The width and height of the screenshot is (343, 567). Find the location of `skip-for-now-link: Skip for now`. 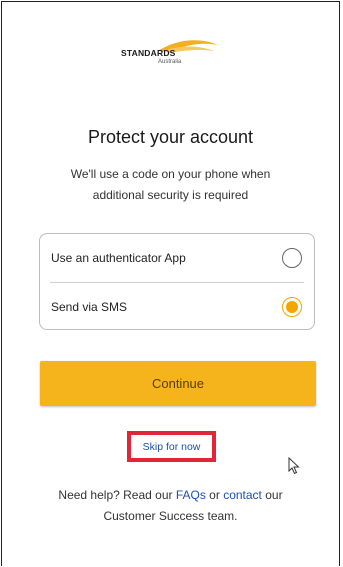

skip-for-now-link: Skip for now is located at coordinates (171, 446).